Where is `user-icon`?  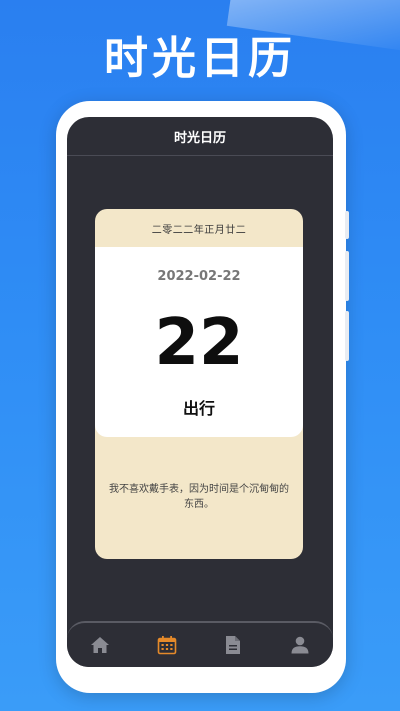 user-icon is located at coordinates (300, 645).